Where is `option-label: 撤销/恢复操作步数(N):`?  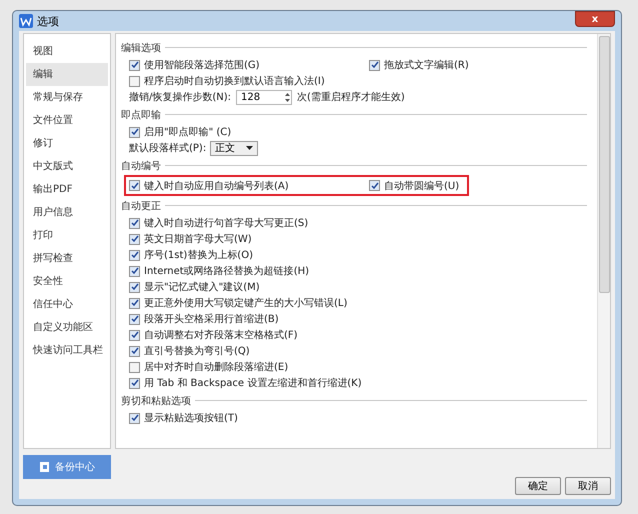 option-label: 撤销/恢复操作步数(N): is located at coordinates (180, 97).